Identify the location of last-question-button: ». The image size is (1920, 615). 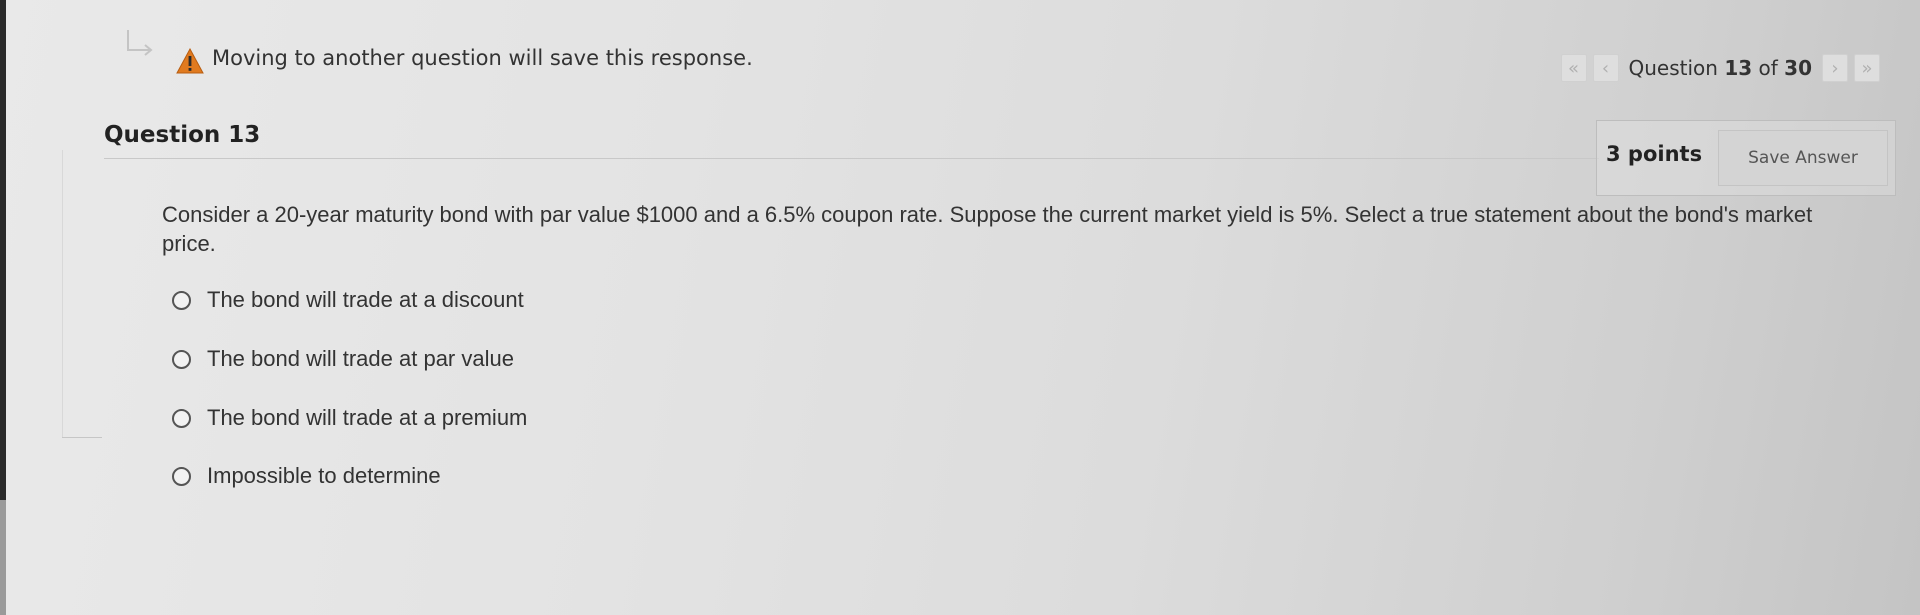
(1867, 68).